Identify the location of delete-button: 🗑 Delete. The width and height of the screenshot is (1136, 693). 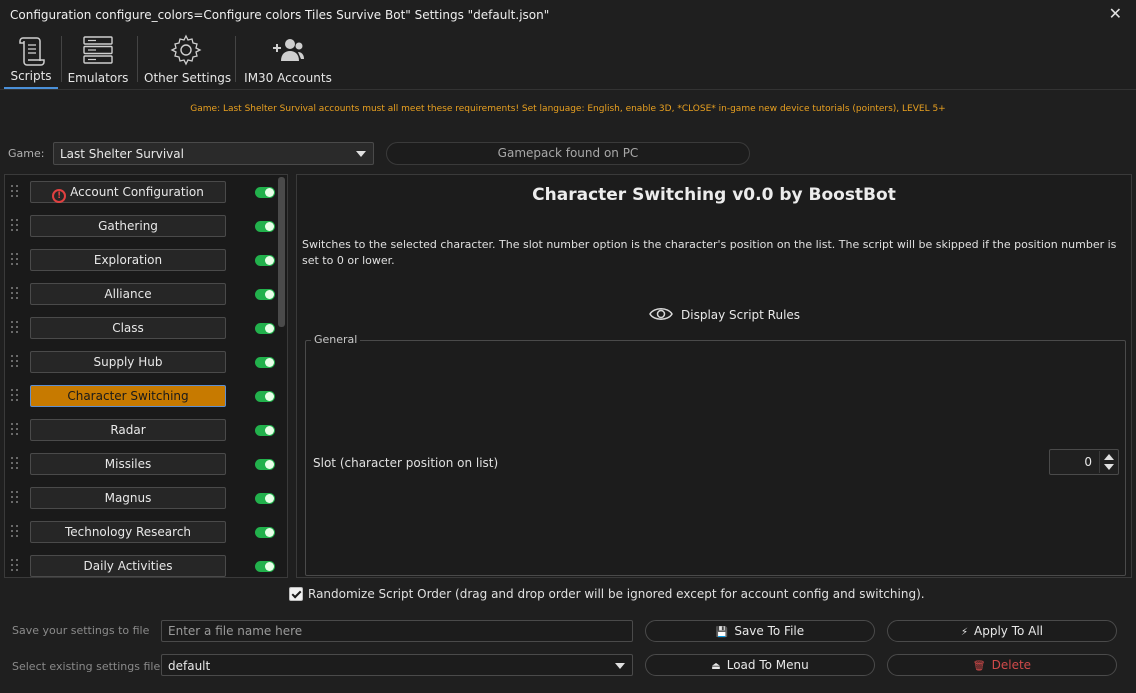
(1002, 665).